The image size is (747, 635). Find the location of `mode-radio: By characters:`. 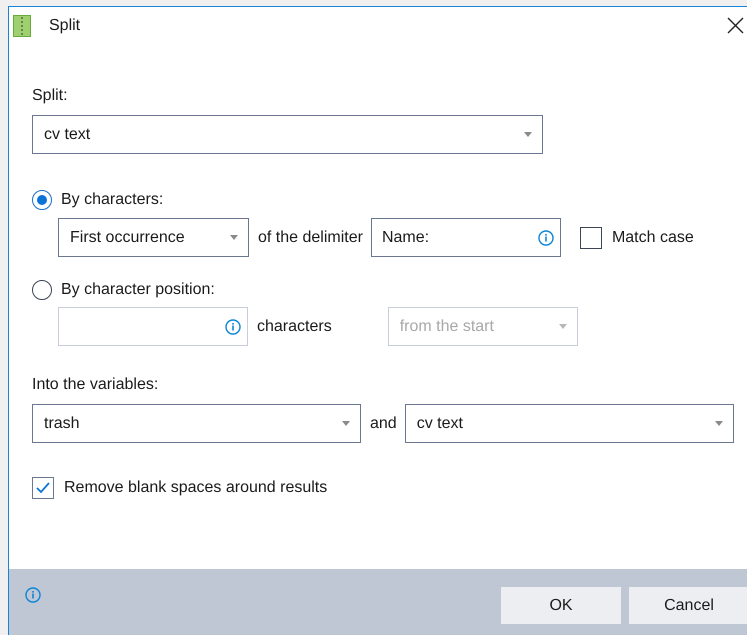

mode-radio: By characters: is located at coordinates (389, 200).